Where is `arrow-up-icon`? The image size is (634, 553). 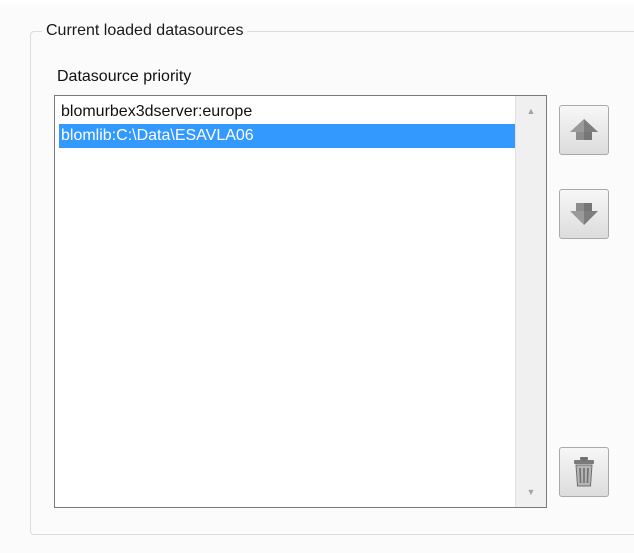
arrow-up-icon is located at coordinates (584, 129).